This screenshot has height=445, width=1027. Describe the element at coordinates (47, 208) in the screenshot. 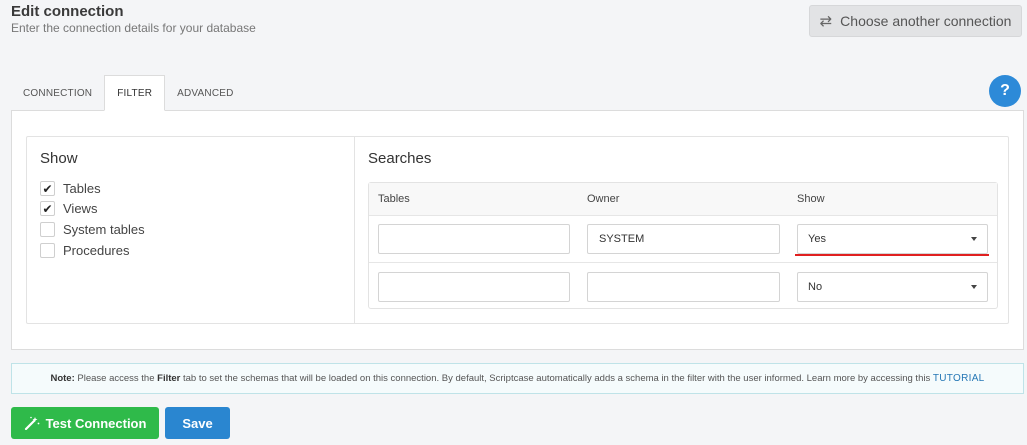

I see `views-checkbox: ✔` at that location.